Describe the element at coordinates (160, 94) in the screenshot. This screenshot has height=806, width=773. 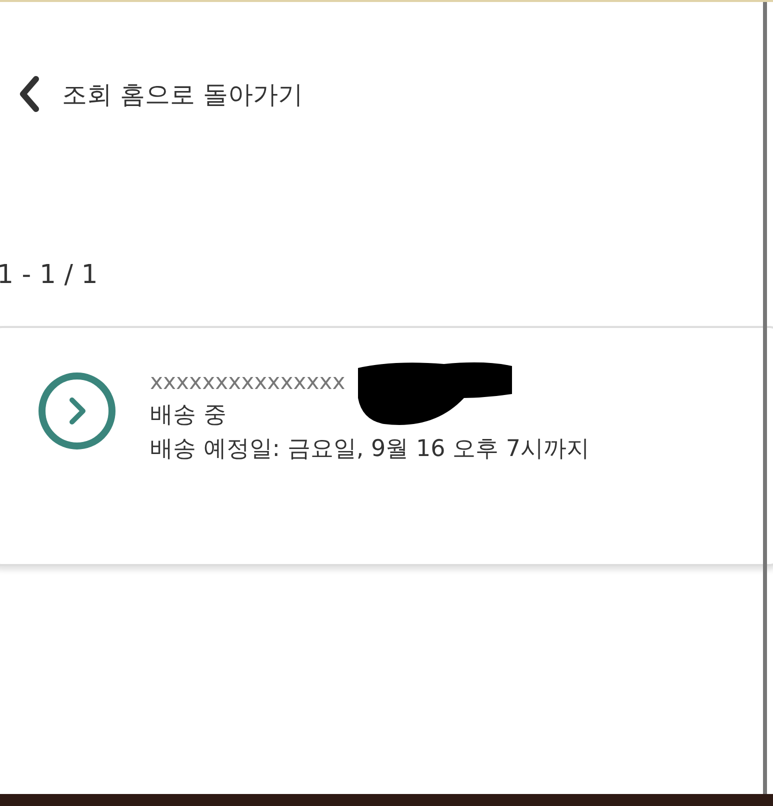
I see `back-link: 조회 홈으로 돌아가기` at that location.